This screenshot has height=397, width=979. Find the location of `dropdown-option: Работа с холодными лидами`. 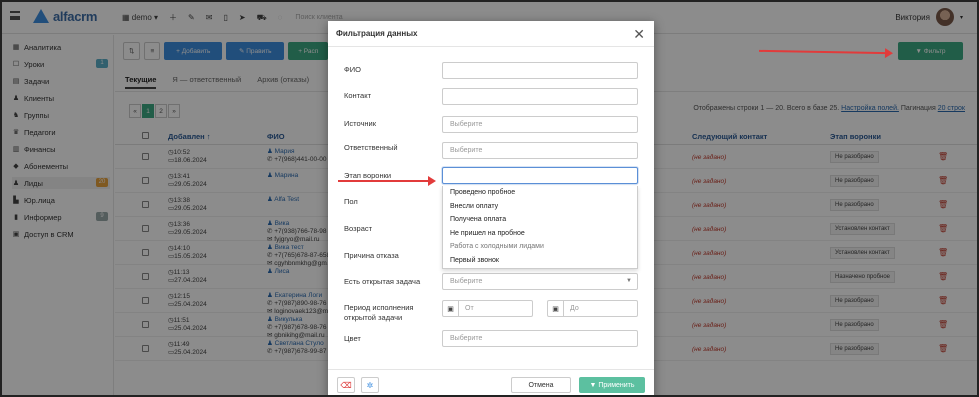

dropdown-option: Работа с холодными лидами is located at coordinates (540, 247).